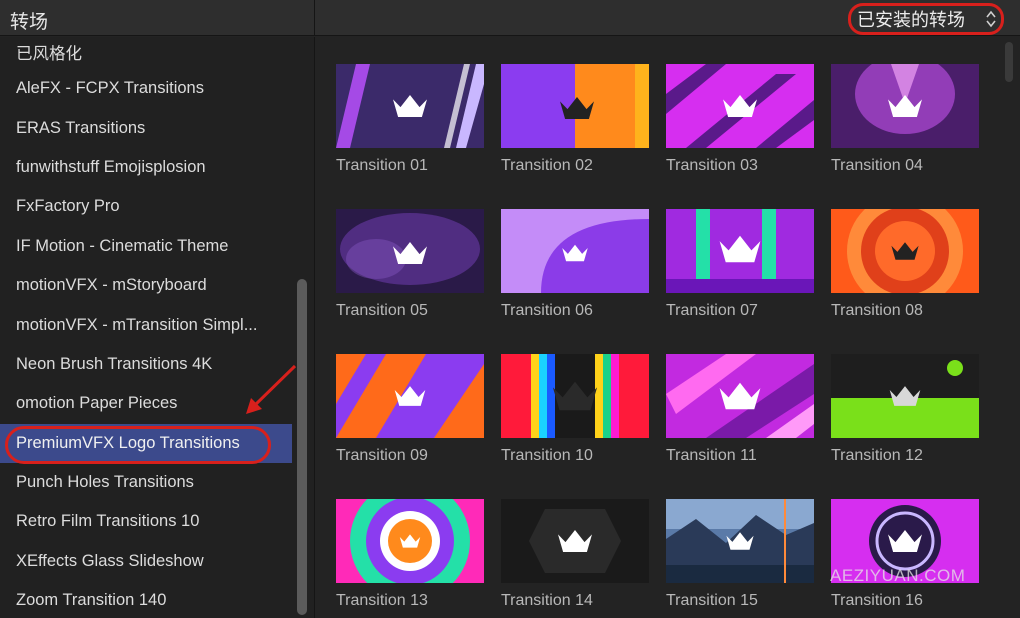 This screenshot has height=618, width=1020. Describe the element at coordinates (146, 599) in the screenshot. I see `sidebar-item: Zoom Transition 140` at that location.